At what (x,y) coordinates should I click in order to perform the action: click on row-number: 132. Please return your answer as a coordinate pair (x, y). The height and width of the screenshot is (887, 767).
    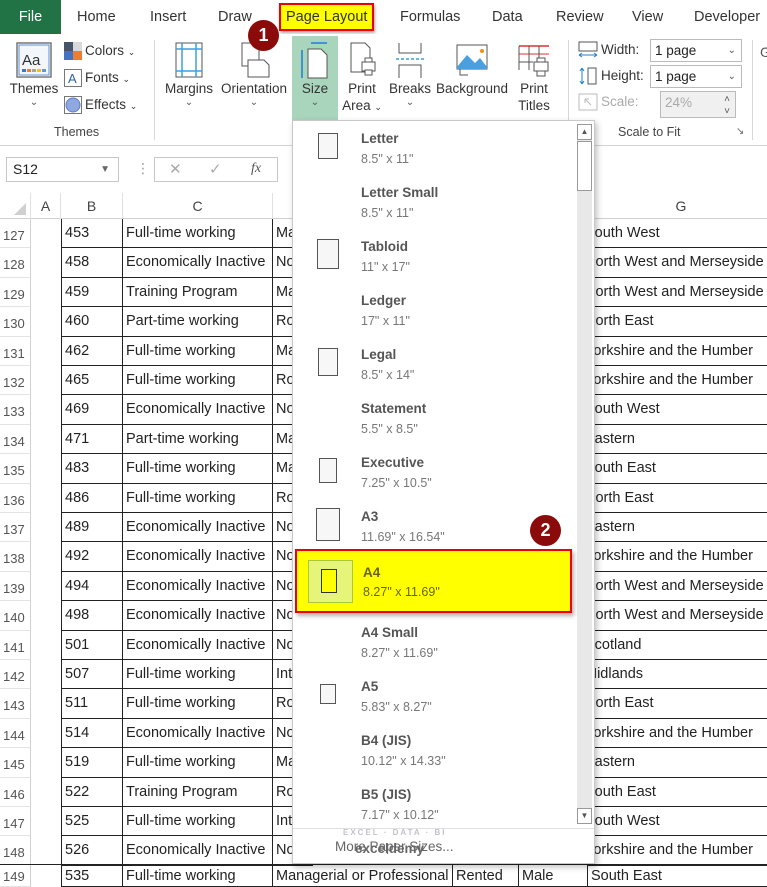
    Looking at the image, I should click on (15, 381).